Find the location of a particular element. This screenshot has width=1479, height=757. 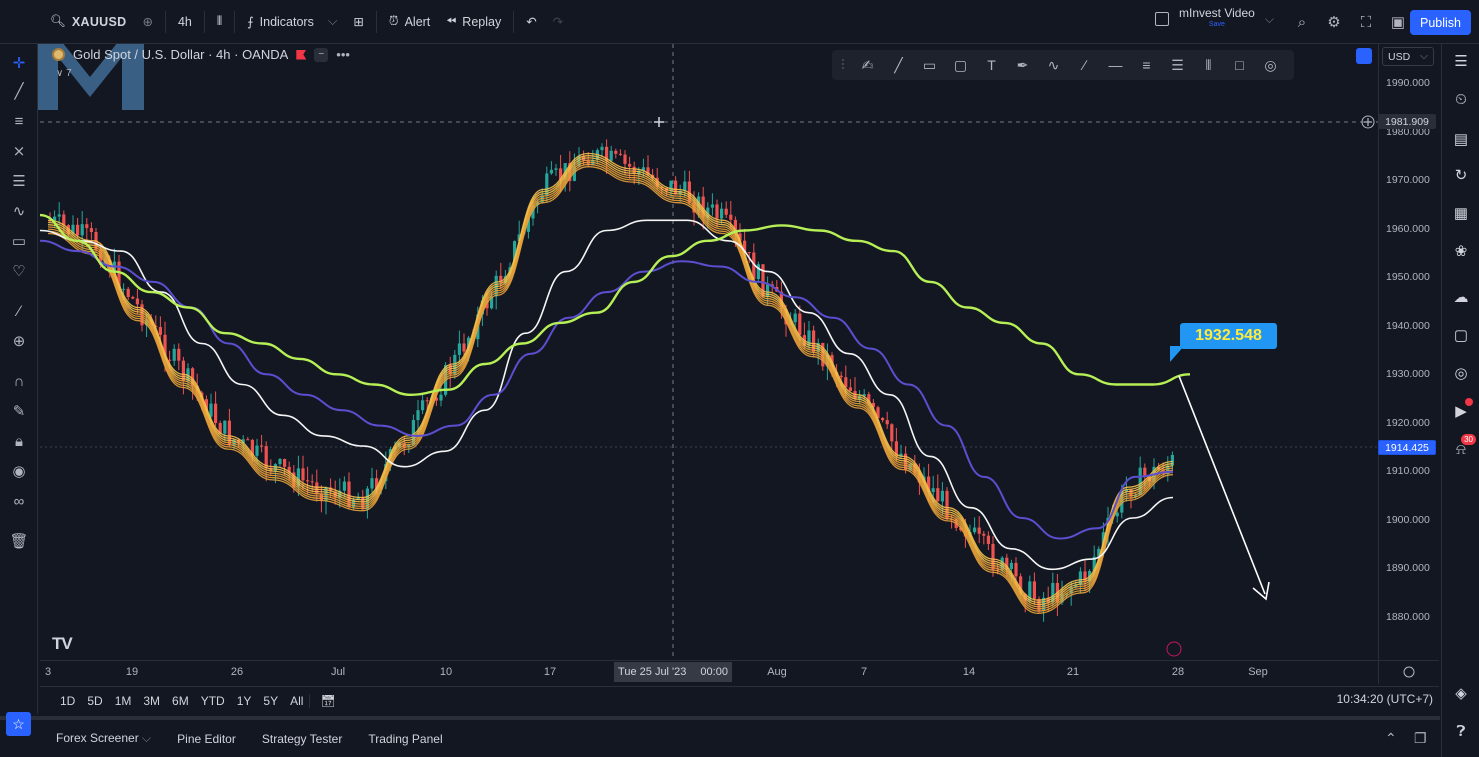

alert-button: ⏰︎ Alert is located at coordinates (409, 22).